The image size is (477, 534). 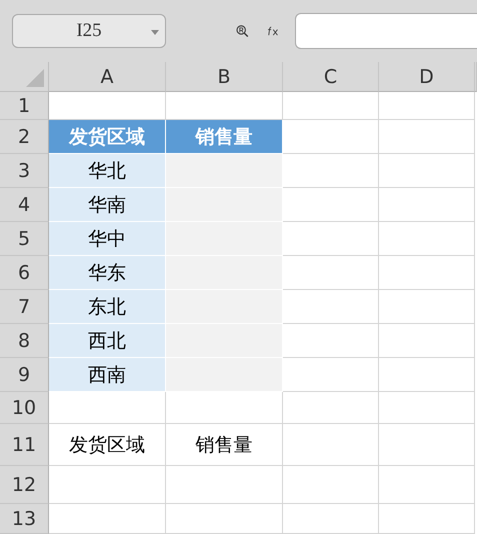 I want to click on row-header: 4, so click(x=24, y=205).